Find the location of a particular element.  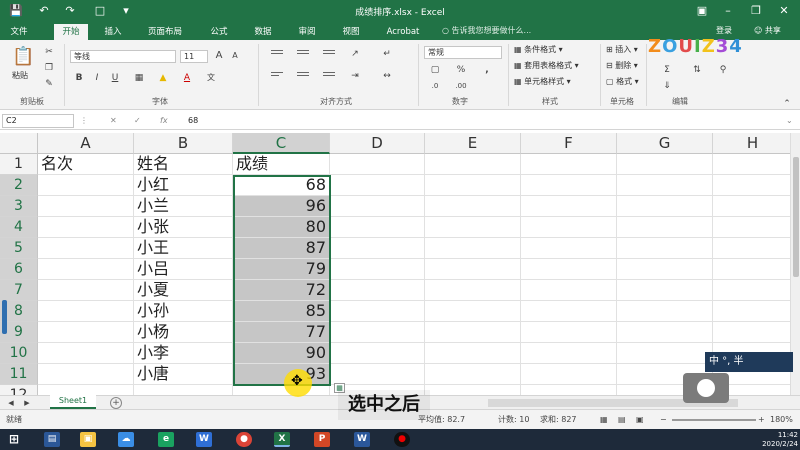

align-bottom-icon is located at coordinates (329, 53).